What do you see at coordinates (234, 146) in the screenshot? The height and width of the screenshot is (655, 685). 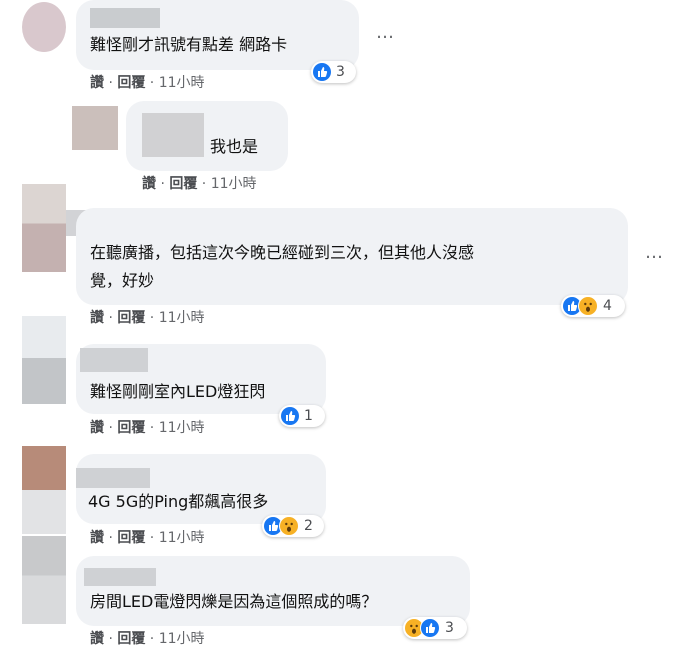 I see `comment-text: 我也是` at bounding box center [234, 146].